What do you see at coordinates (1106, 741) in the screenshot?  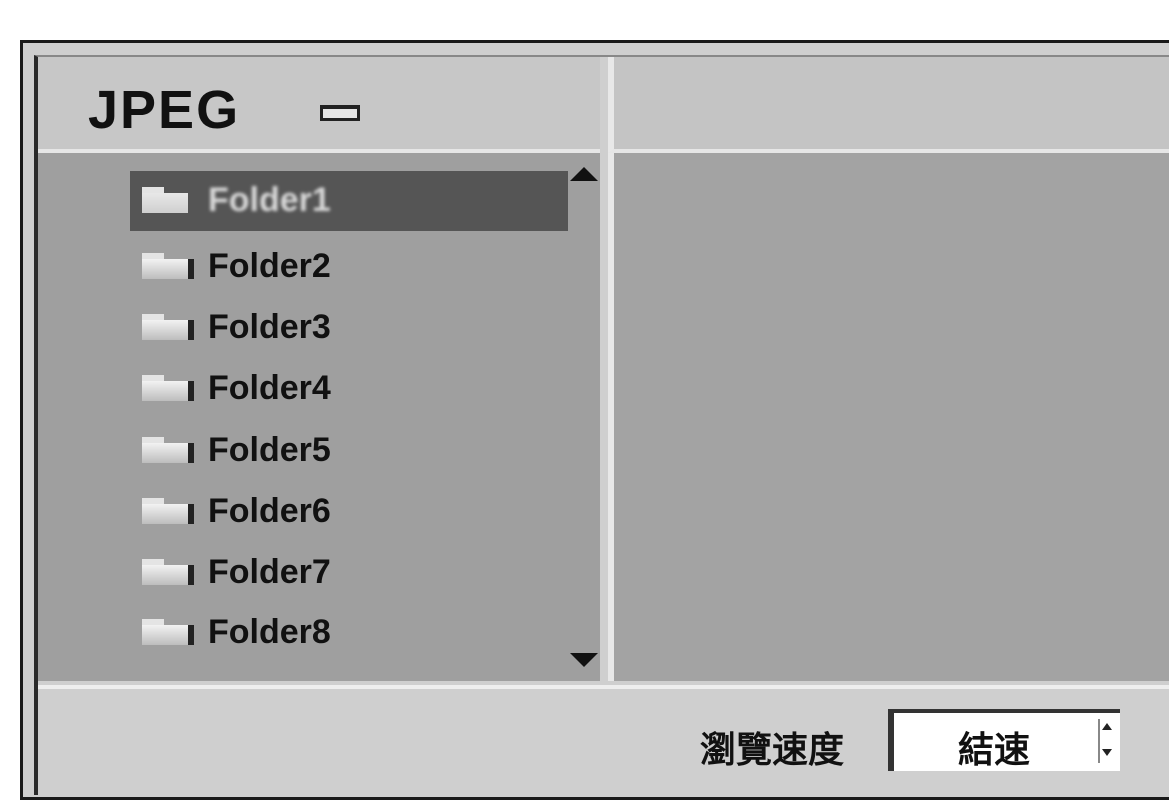 I see `spinner-icon` at bounding box center [1106, 741].